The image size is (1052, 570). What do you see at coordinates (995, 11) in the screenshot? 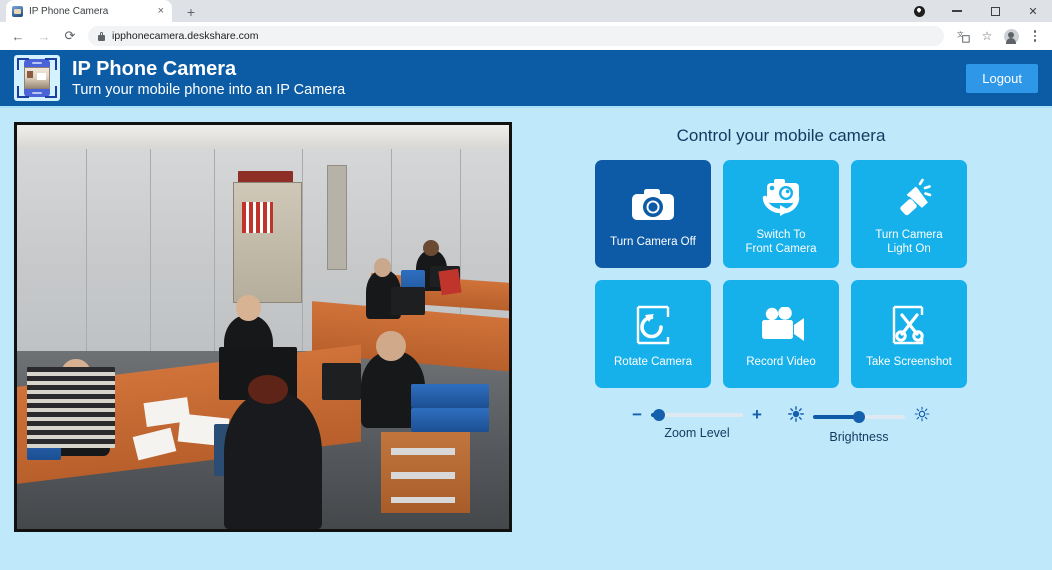
I see `maximize-button` at bounding box center [995, 11].